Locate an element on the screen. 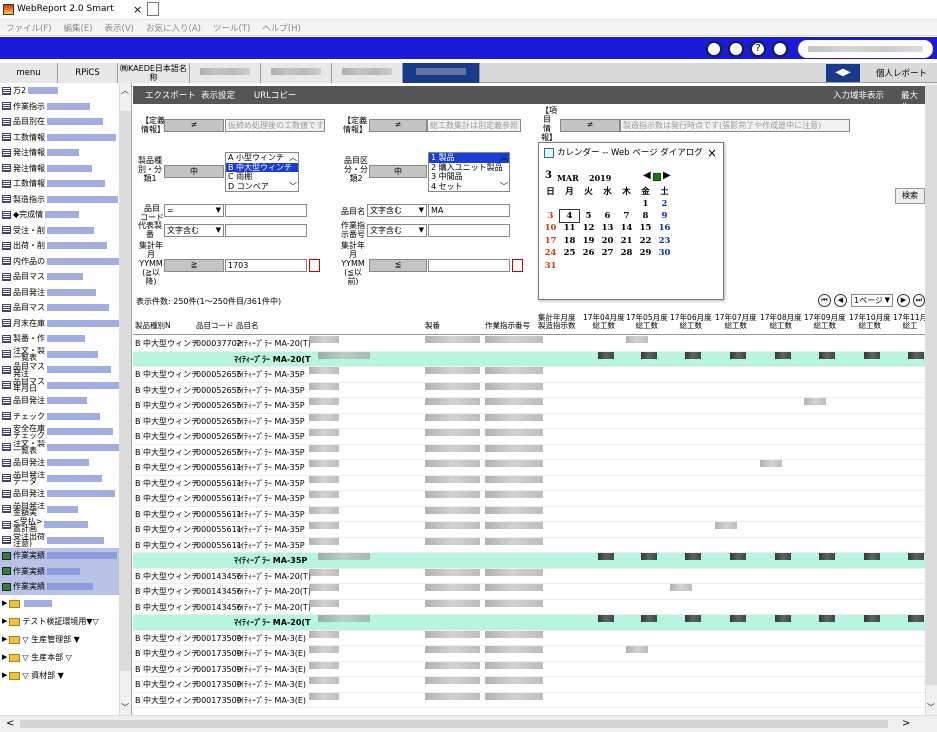  list-scroll-icon: ﹀ is located at coordinates (293, 186).